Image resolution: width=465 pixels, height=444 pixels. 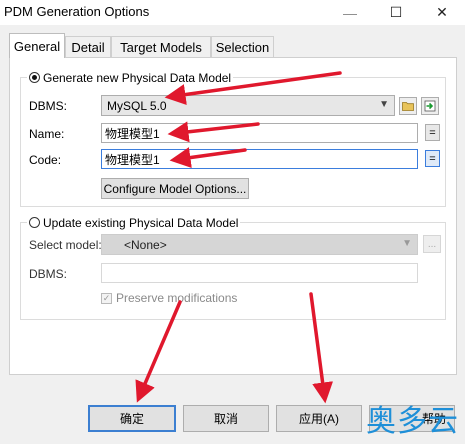 I want to click on code-label: Code:, so click(x=45, y=160).